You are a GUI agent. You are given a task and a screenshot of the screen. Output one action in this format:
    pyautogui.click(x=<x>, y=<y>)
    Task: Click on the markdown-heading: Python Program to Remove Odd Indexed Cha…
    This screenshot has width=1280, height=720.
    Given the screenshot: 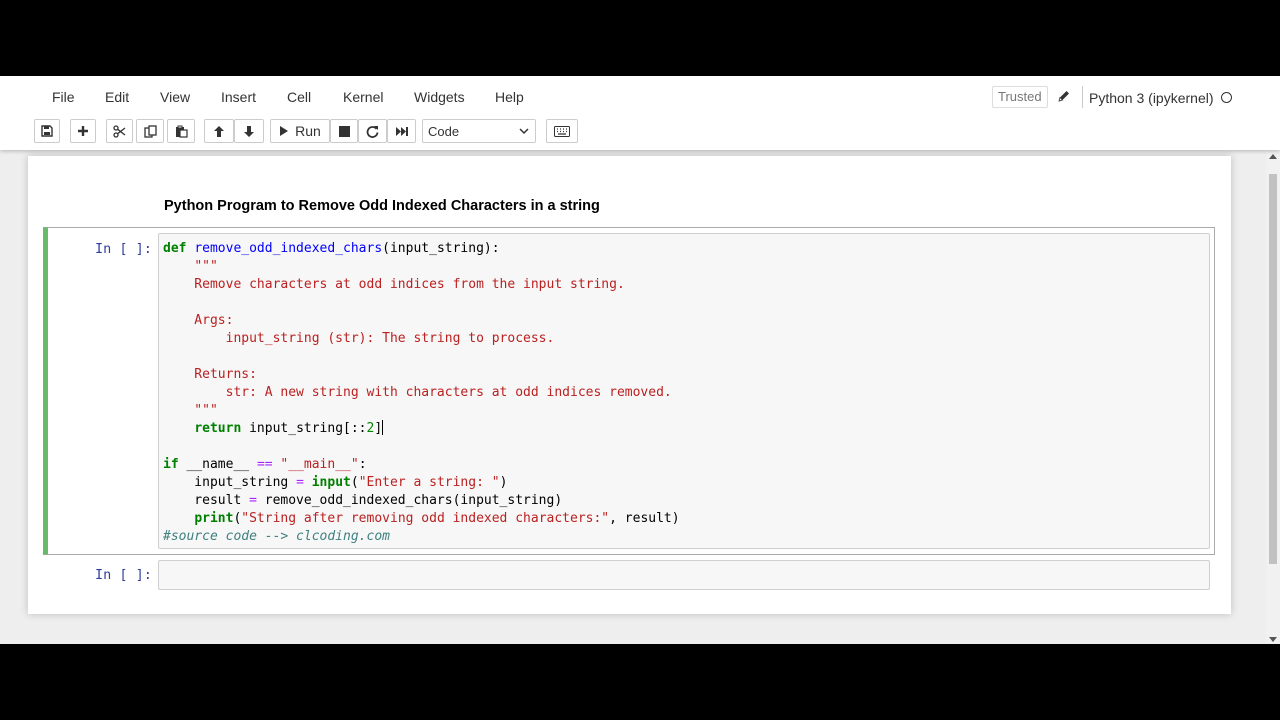 What is the action you would take?
    pyautogui.click(x=382, y=206)
    